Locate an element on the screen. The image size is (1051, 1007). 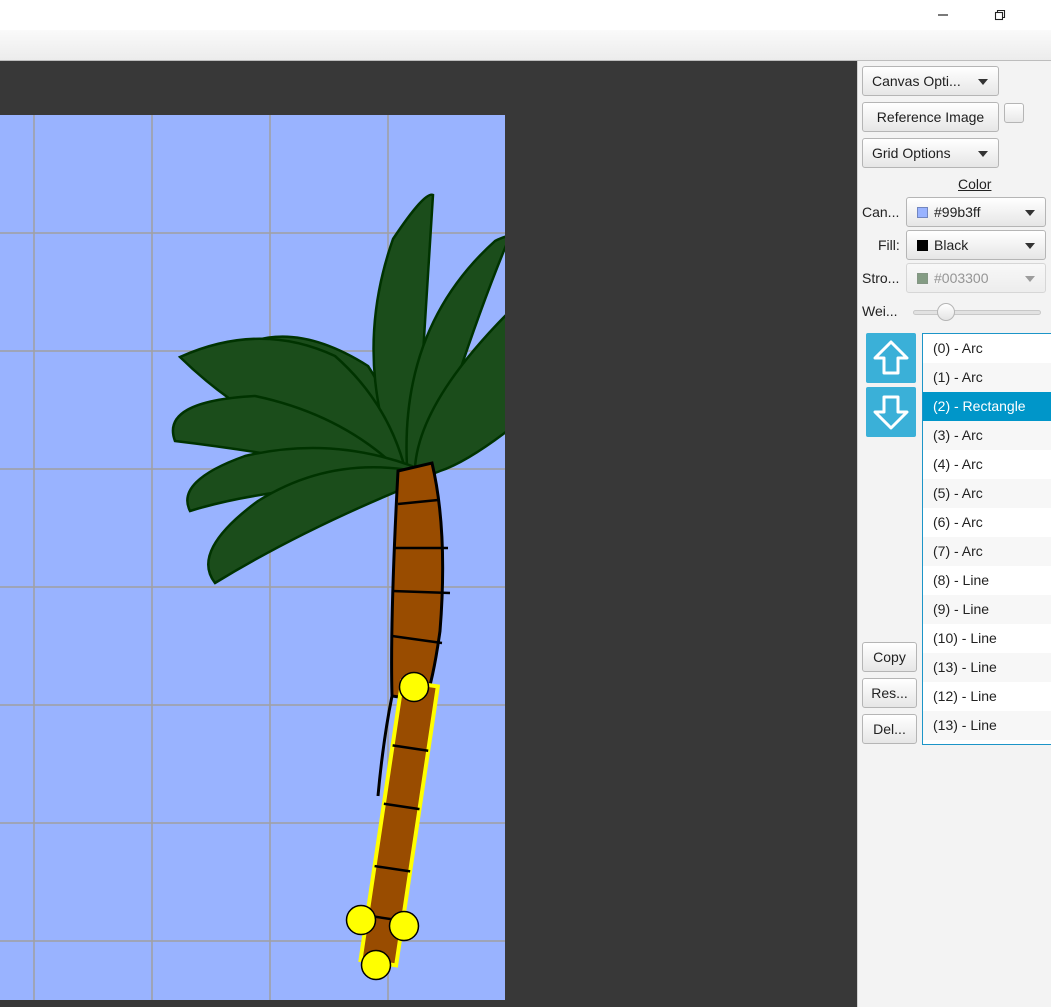
shape-list-item: (0) - Arc is located at coordinates (987, 348).